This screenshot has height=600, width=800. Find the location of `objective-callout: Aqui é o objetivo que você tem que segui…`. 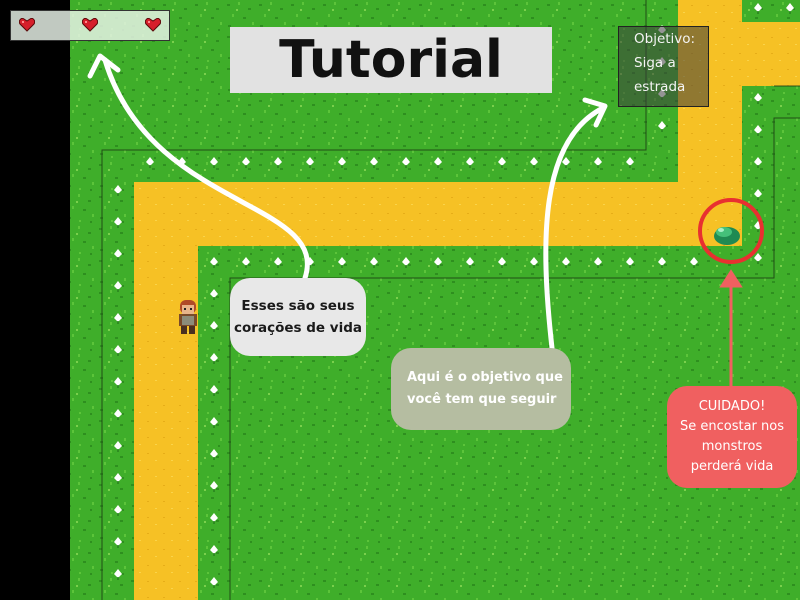

objective-callout: Aqui é o objetivo que você tem que segui… is located at coordinates (481, 389).